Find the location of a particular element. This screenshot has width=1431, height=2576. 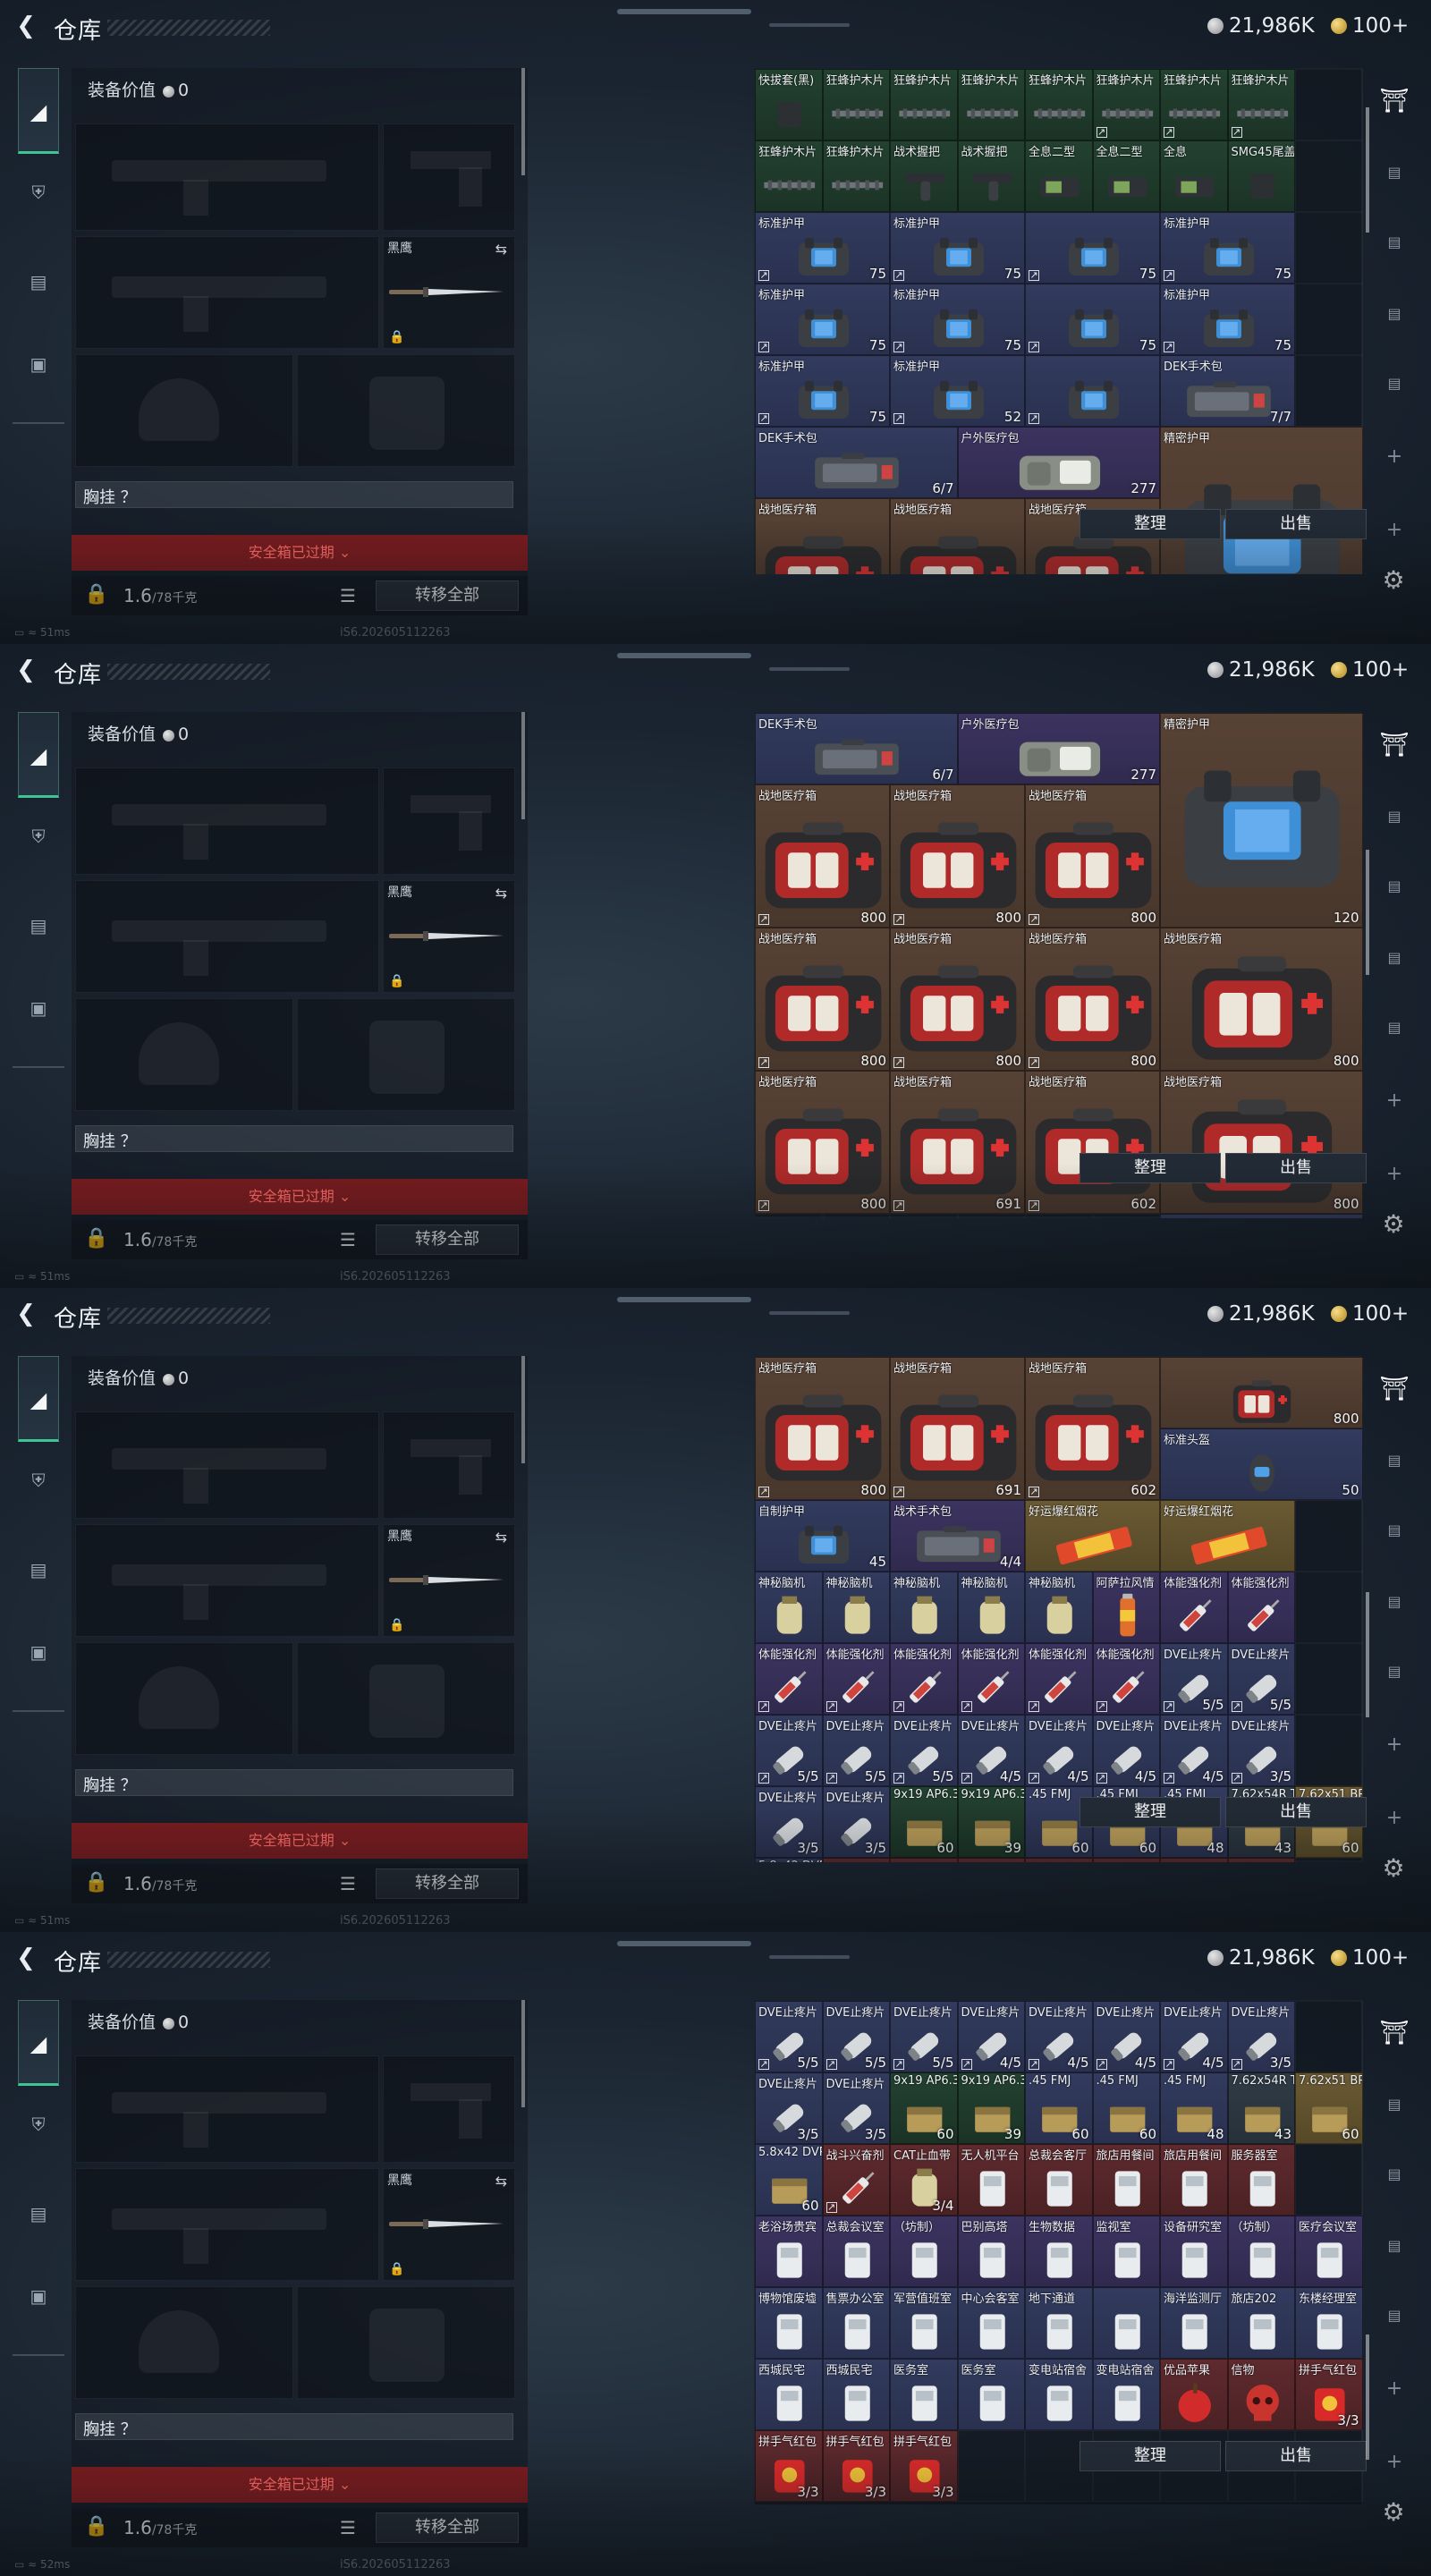

inventory-scrollbar is located at coordinates (1368, 170).